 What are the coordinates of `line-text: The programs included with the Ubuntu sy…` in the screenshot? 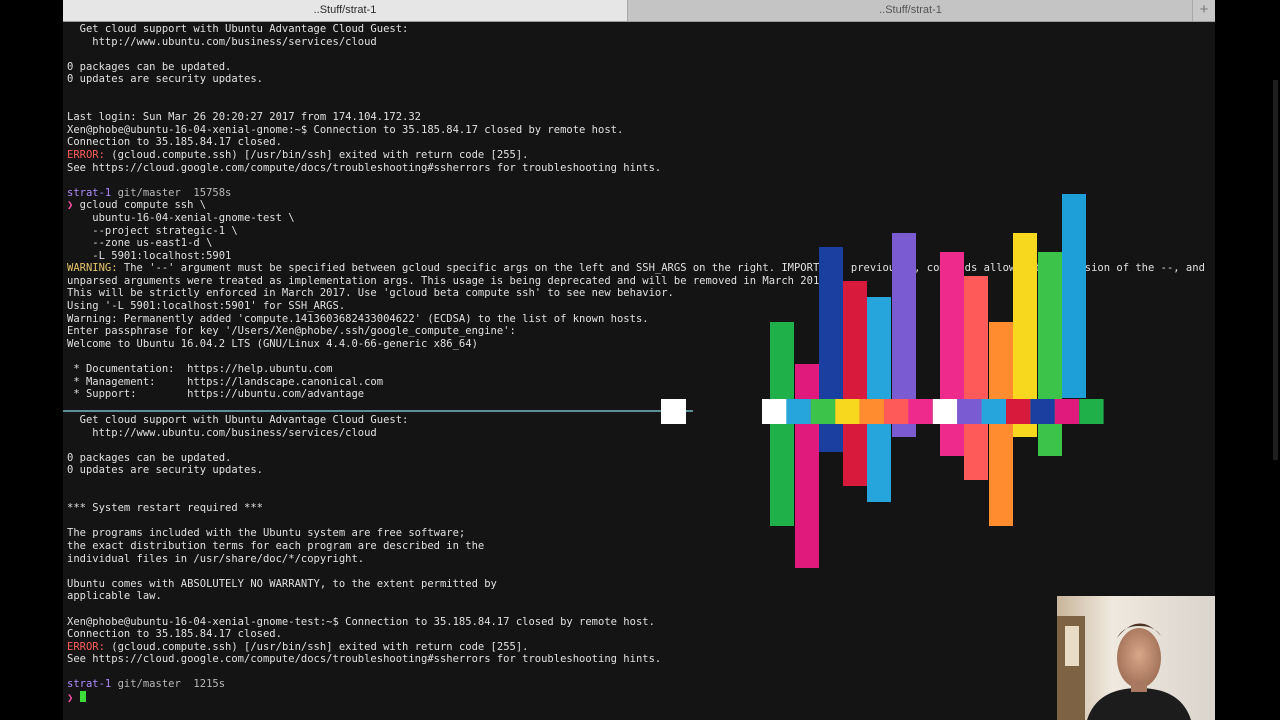 It's located at (266, 533).